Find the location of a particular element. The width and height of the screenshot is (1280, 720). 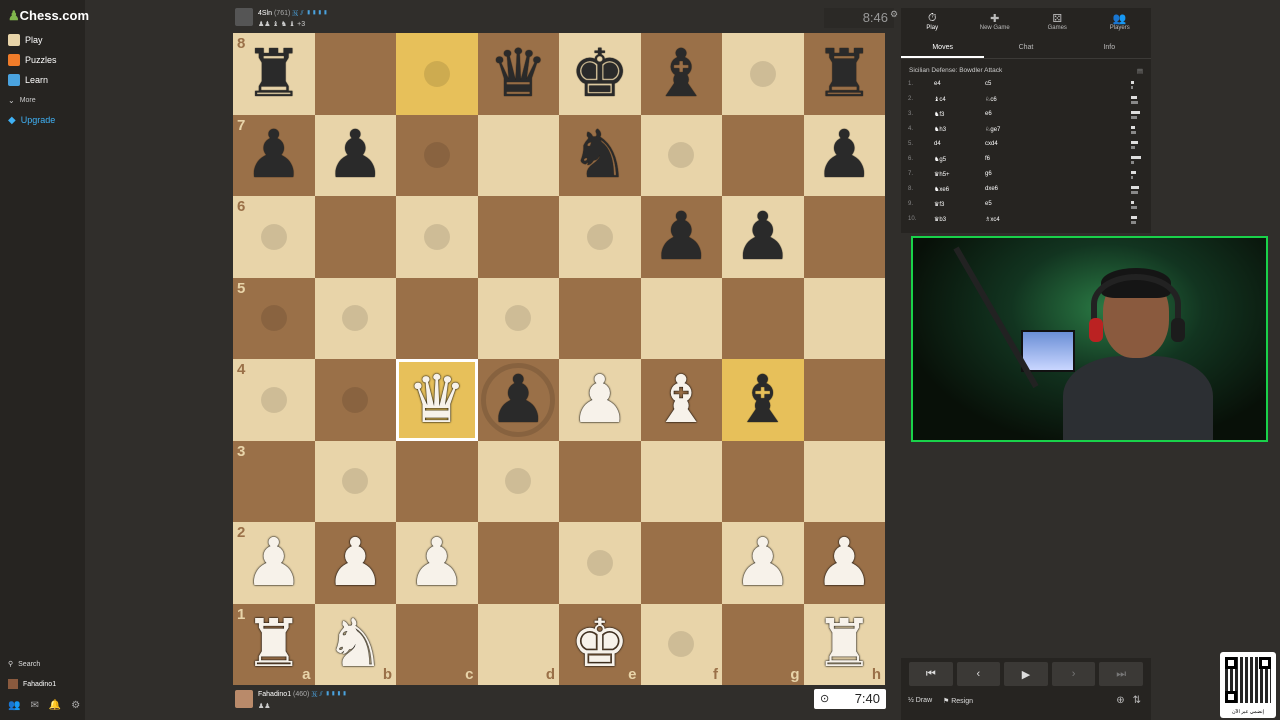

white-move: ♛h5+ is located at coordinates (942, 174).